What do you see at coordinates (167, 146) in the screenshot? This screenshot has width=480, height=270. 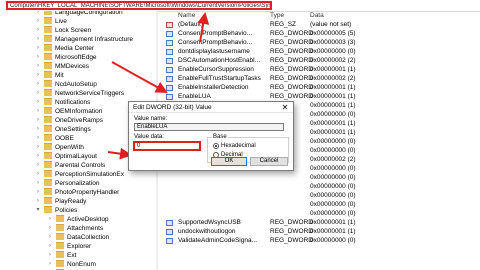 I see `value-data-field: 0` at bounding box center [167, 146].